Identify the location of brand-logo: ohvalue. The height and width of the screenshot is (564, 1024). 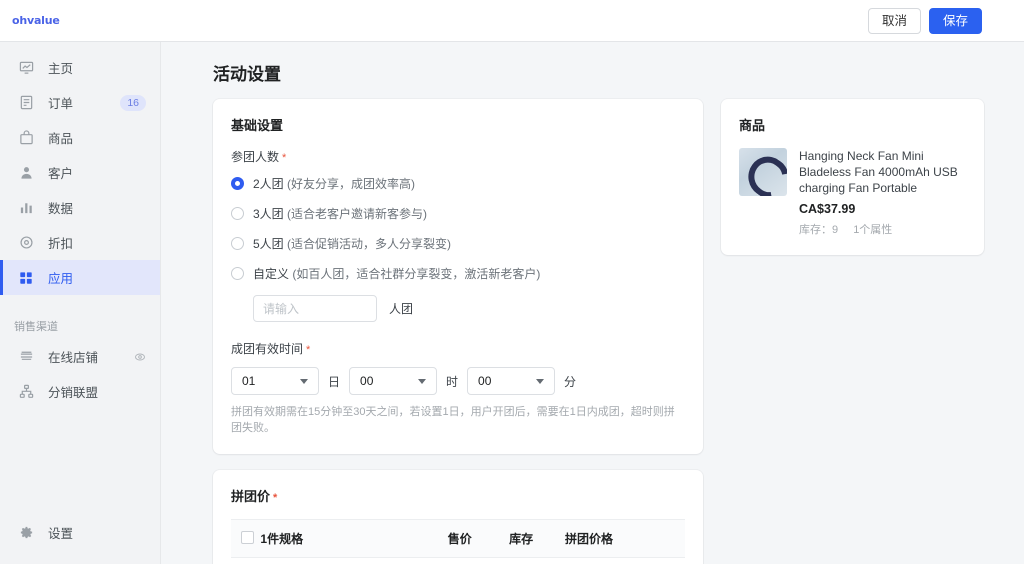
(36, 20).